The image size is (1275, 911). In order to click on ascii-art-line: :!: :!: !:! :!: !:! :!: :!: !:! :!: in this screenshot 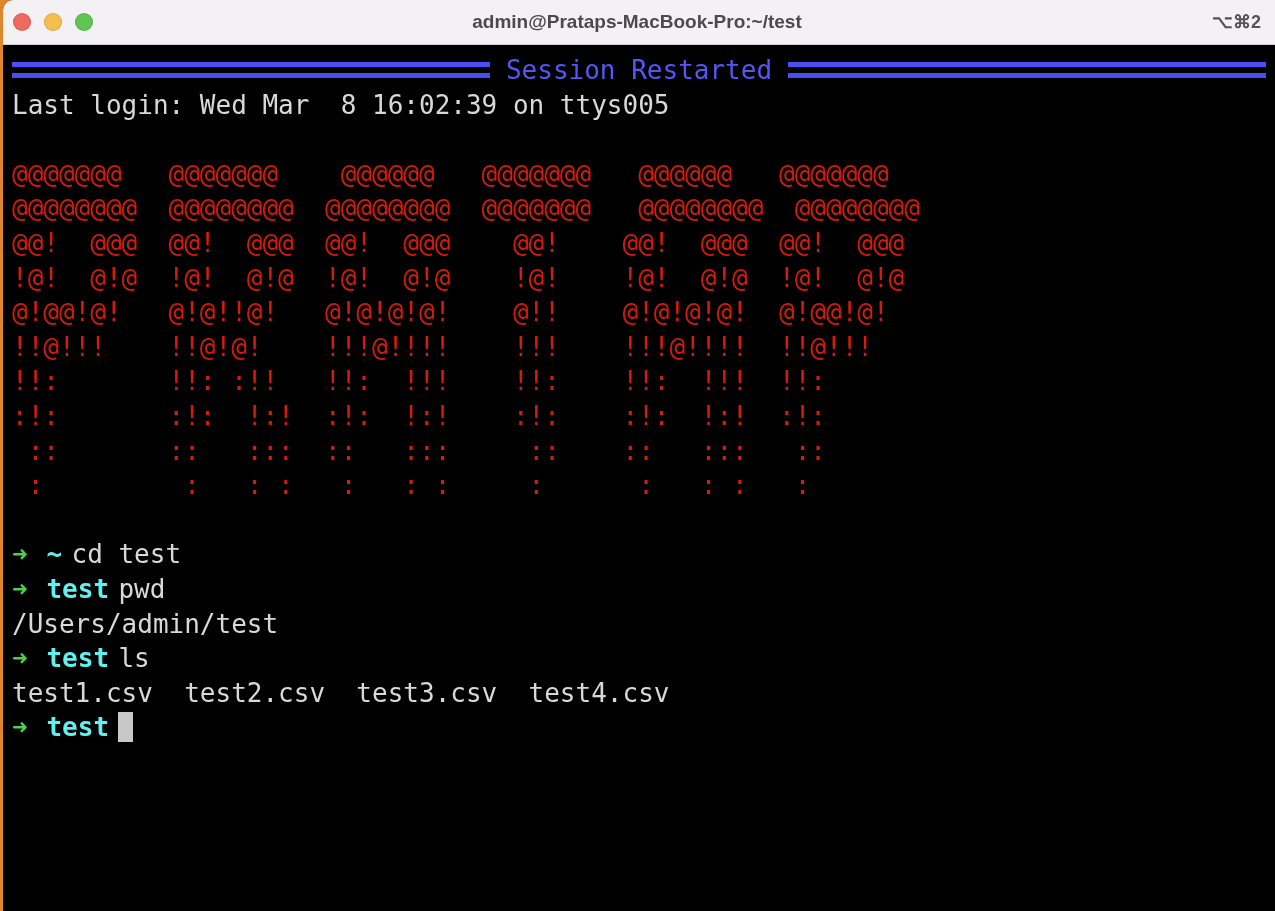, I will do `click(419, 415)`.